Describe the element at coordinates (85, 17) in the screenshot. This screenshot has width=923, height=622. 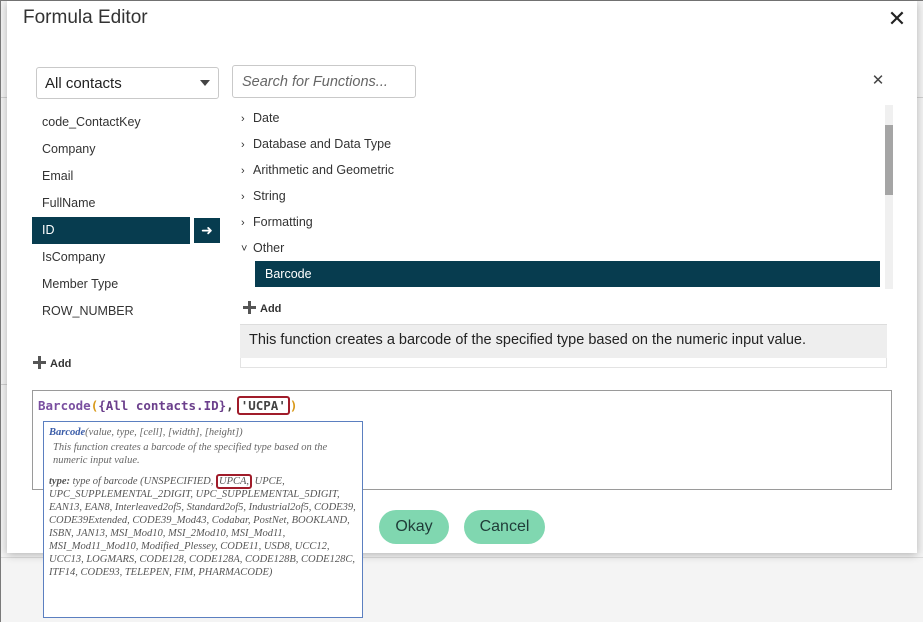
I see `dialog-title: Formula Editor` at that location.